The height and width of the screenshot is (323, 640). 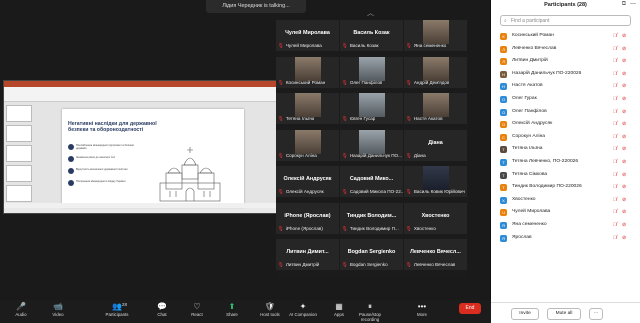 What do you see at coordinates (565, 187) in the screenshot?
I see `participant-row: Т Тиндик Володимир ПО-220026 🎙̸ ⊘` at bounding box center [565, 187].